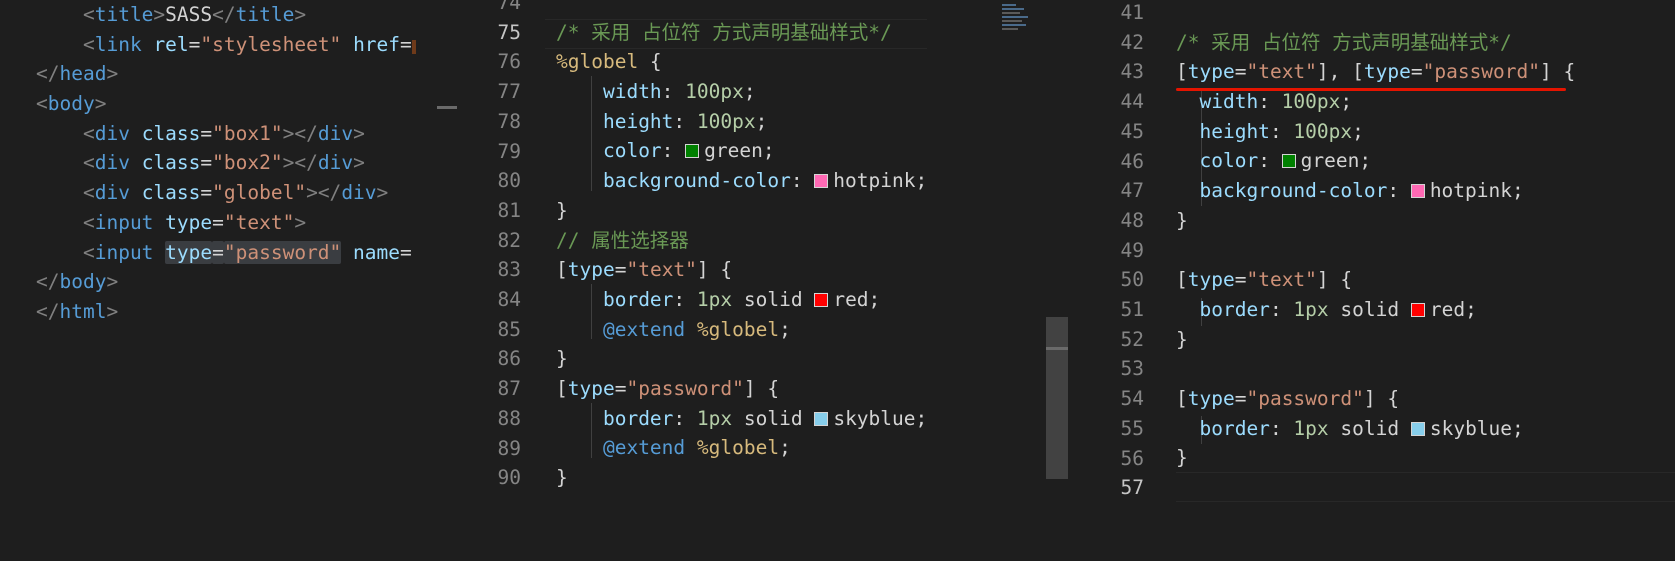  What do you see at coordinates (1375, 310) in the screenshot?
I see `css-code-line: border: 1px solid red;` at bounding box center [1375, 310].